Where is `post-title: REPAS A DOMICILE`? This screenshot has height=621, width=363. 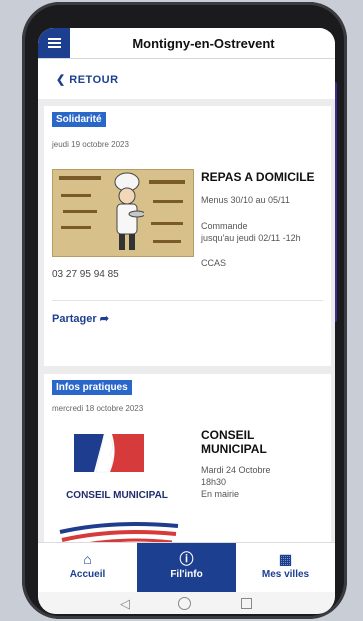 post-title: REPAS A DOMICILE is located at coordinates (258, 177).